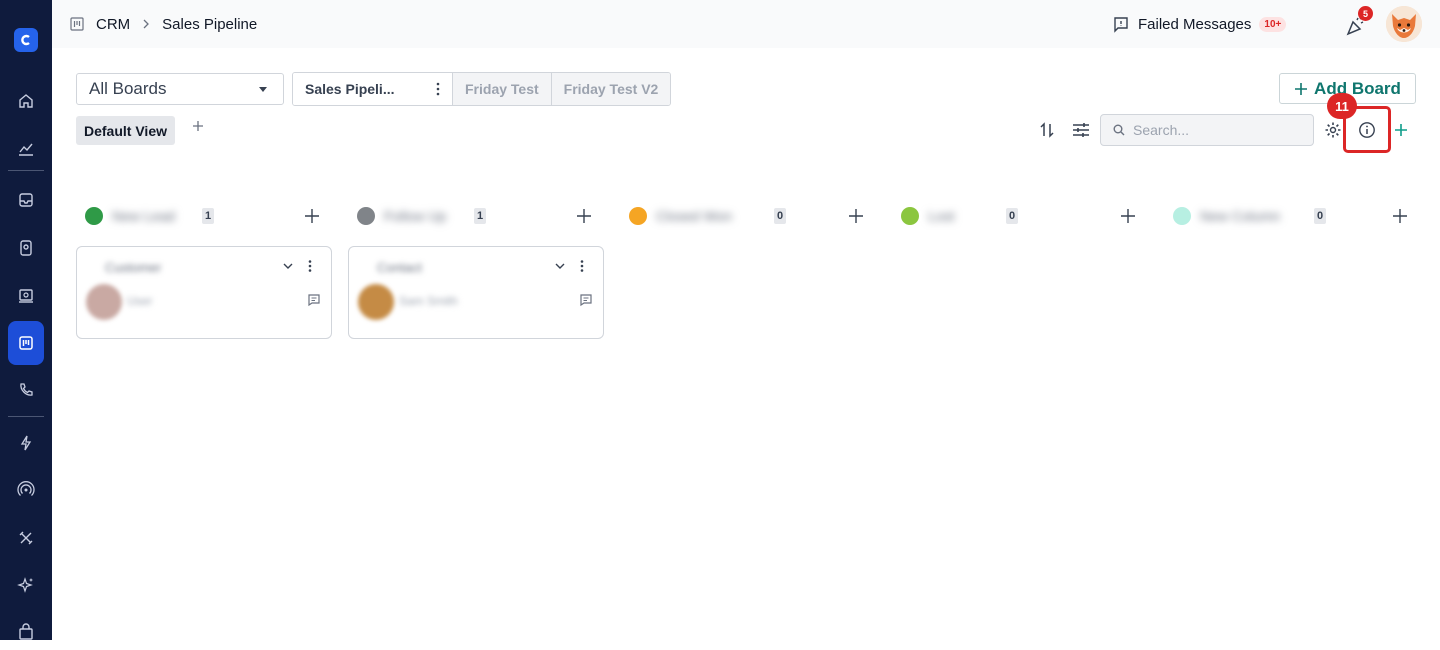 The width and height of the screenshot is (1440, 650). I want to click on notifications-button: 5, so click(1357, 22).